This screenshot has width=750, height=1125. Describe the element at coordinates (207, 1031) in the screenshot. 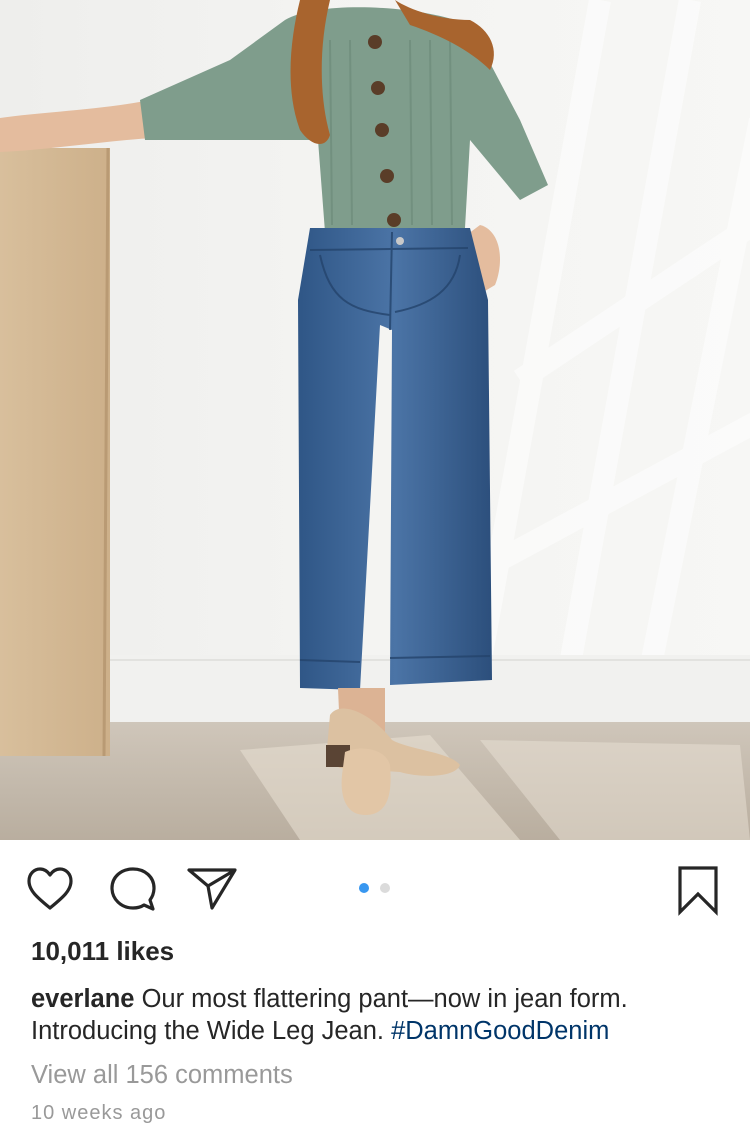

I see `caption-text-line2: Introducing the Wide Leg Jean.` at that location.